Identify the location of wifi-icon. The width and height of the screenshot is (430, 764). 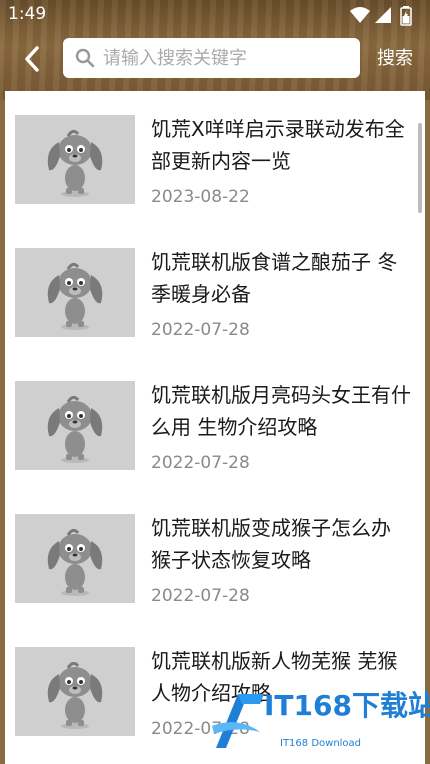
(360, 15).